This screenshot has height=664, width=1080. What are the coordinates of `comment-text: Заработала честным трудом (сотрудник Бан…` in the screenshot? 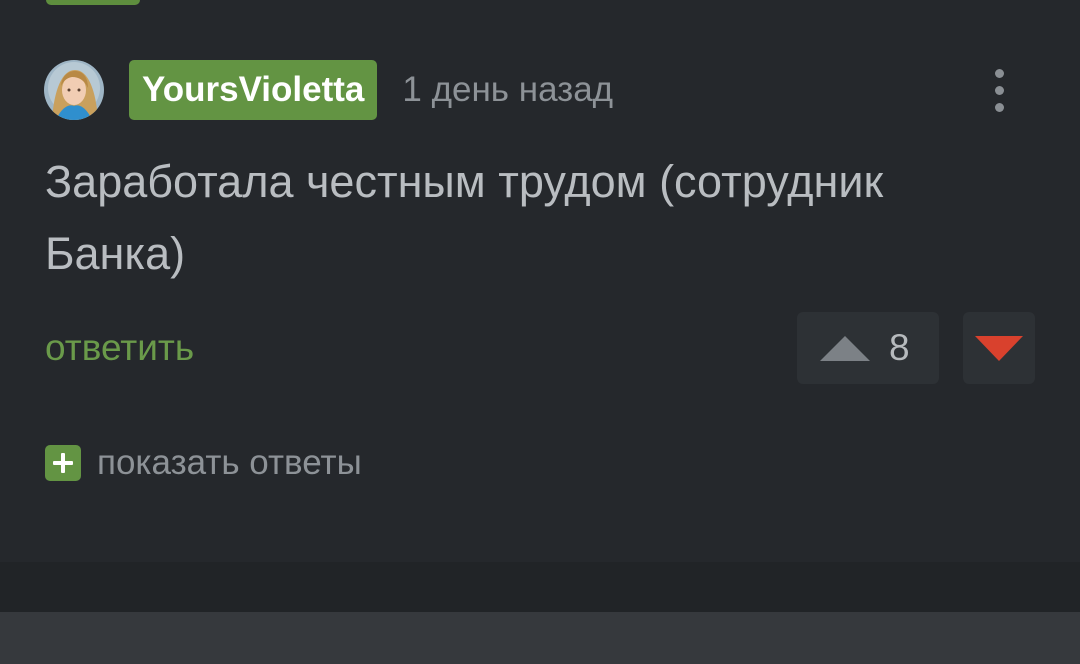 It's located at (464, 217).